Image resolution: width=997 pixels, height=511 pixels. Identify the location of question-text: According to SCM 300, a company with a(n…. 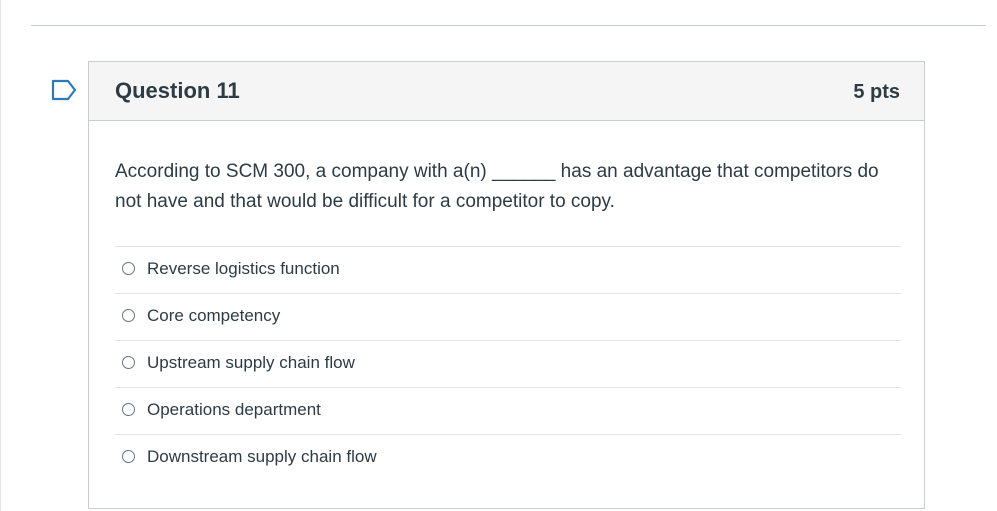
(497, 186).